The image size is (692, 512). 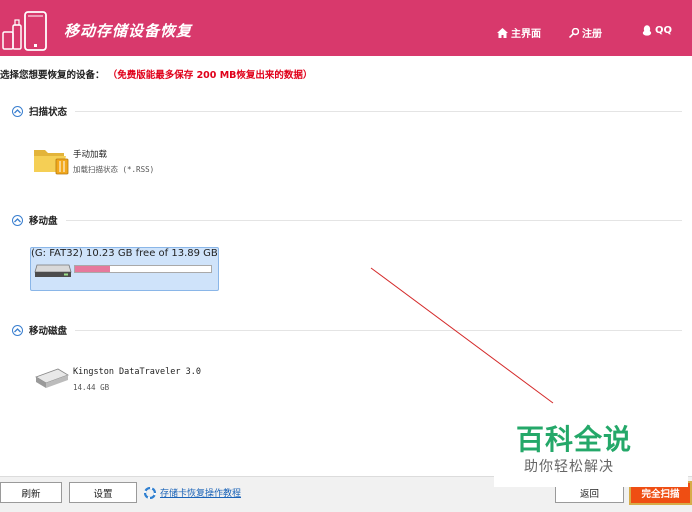 I want to click on settings-button-label: 设置, so click(x=103, y=494).